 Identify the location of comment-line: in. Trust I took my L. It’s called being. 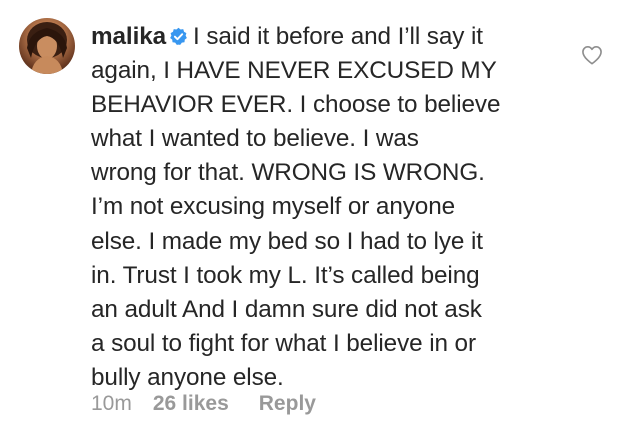
(285, 275).